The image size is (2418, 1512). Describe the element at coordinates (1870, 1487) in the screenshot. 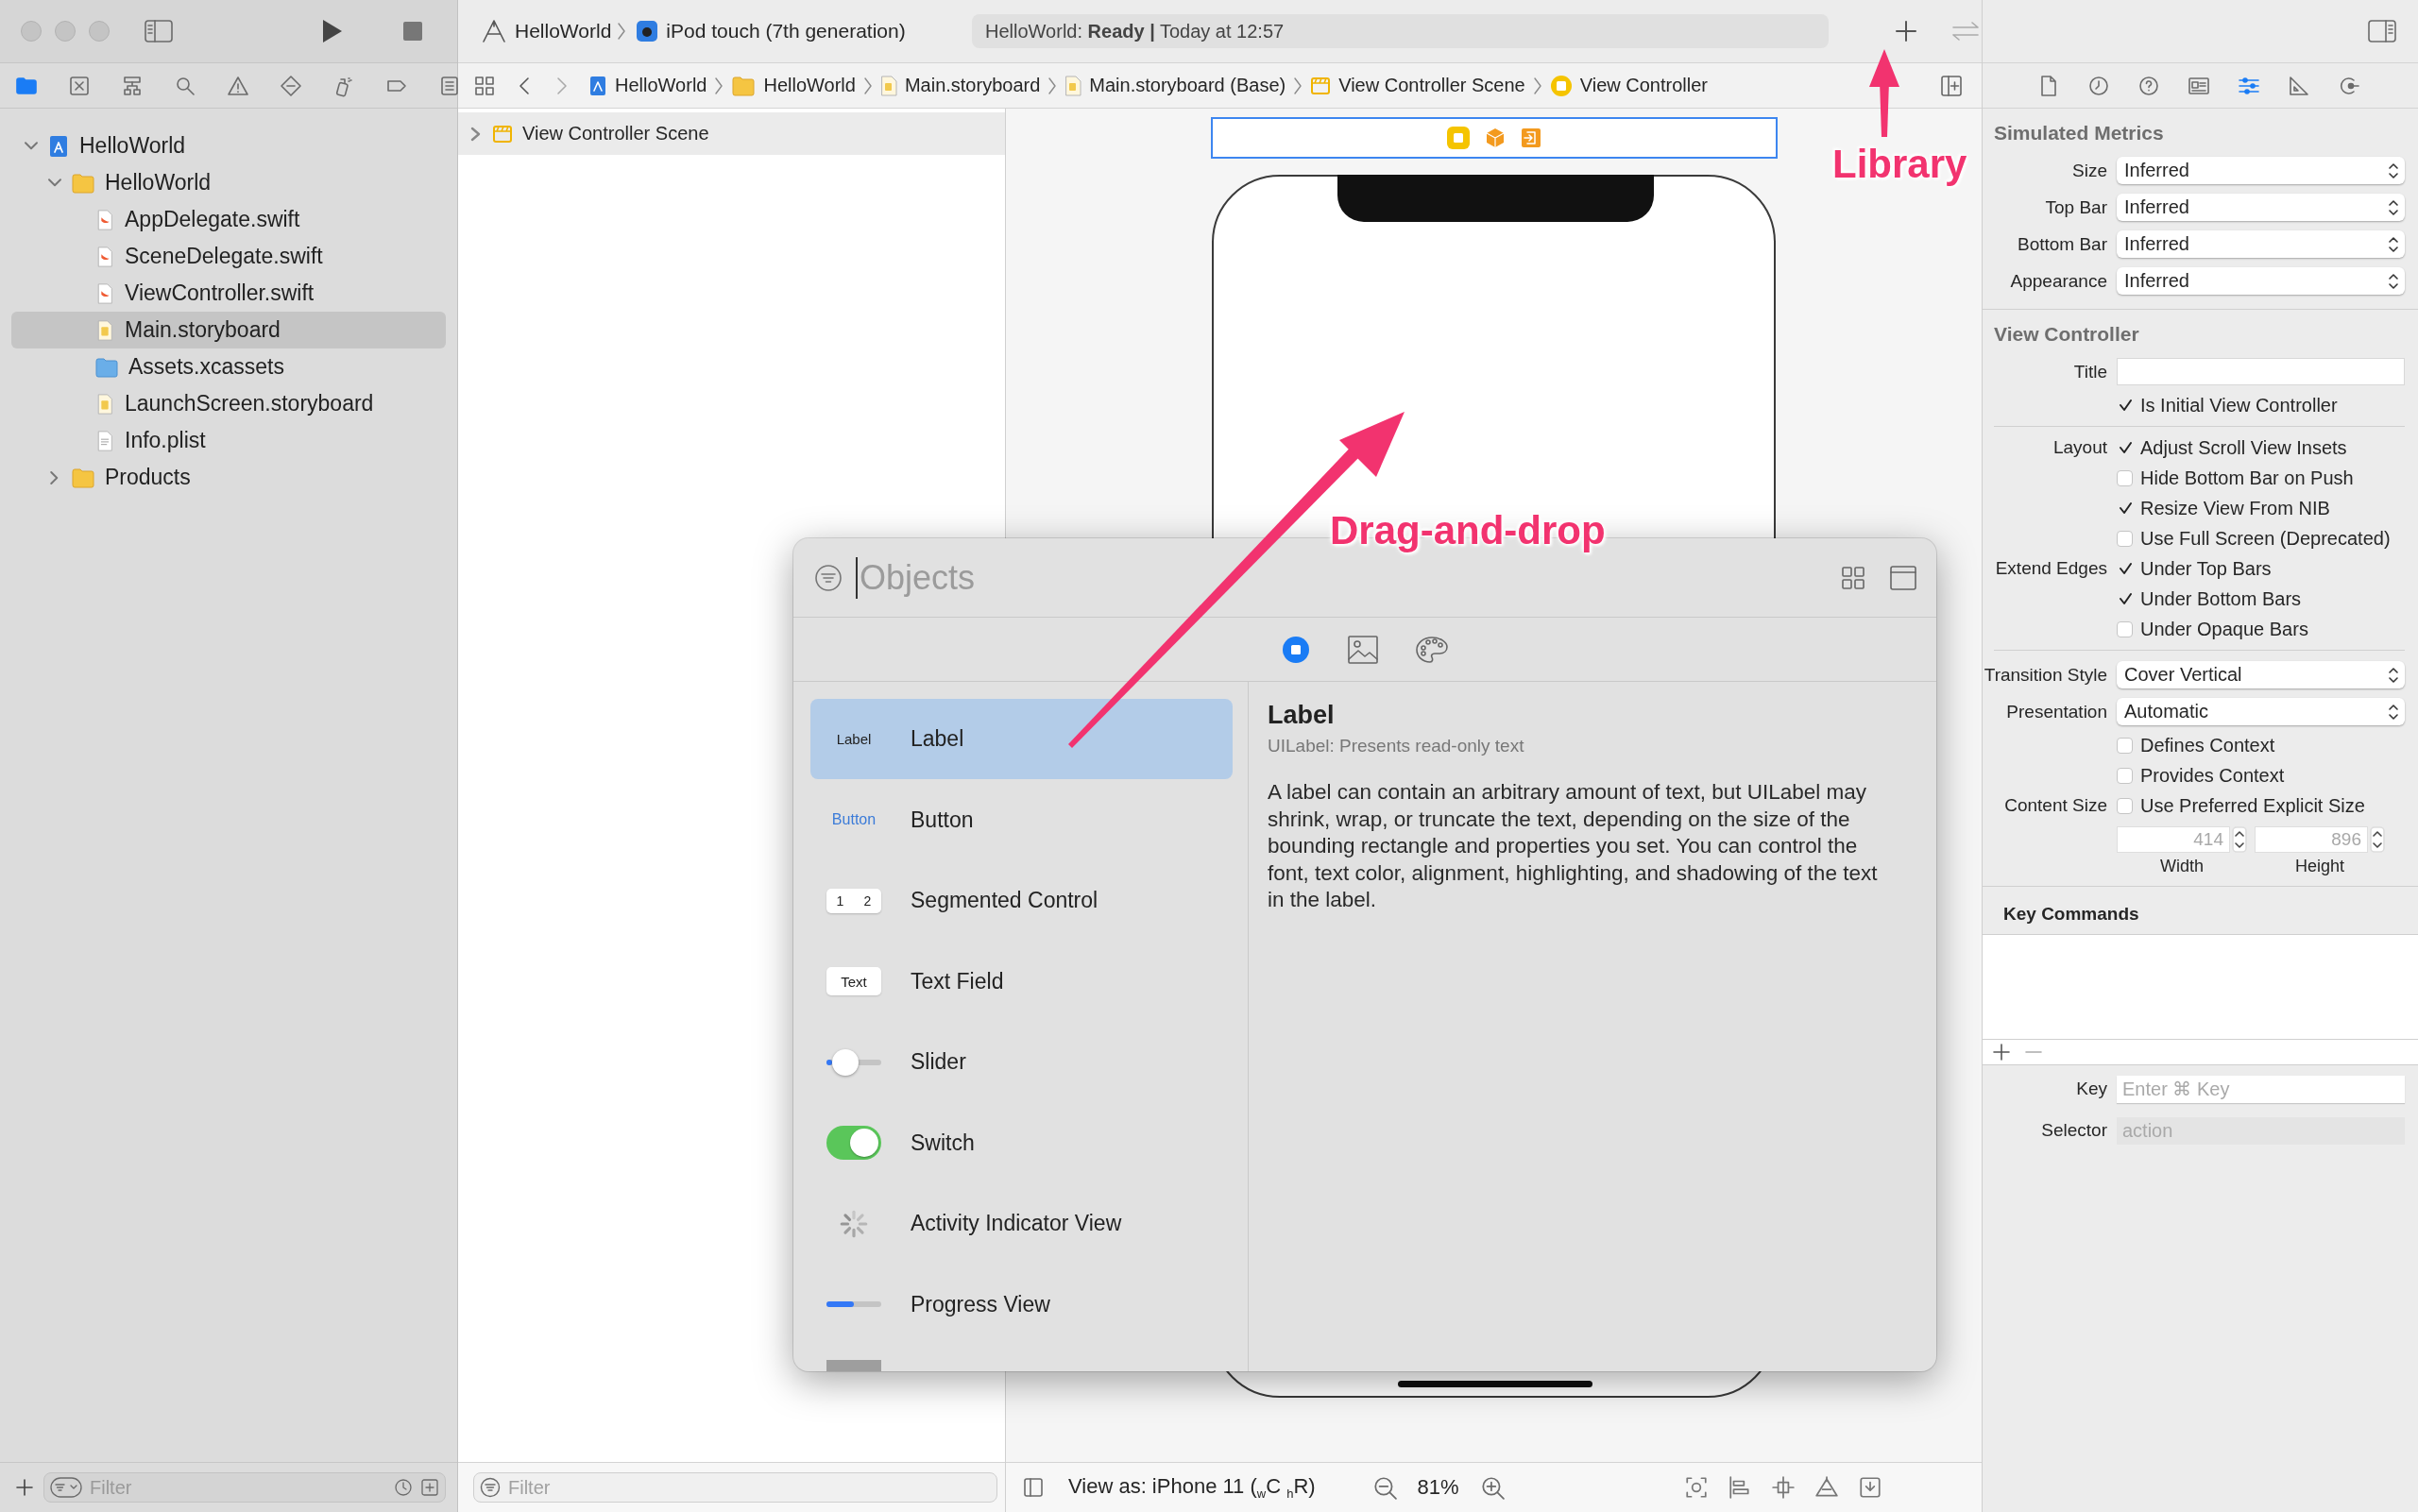

I see `embed-icon` at that location.